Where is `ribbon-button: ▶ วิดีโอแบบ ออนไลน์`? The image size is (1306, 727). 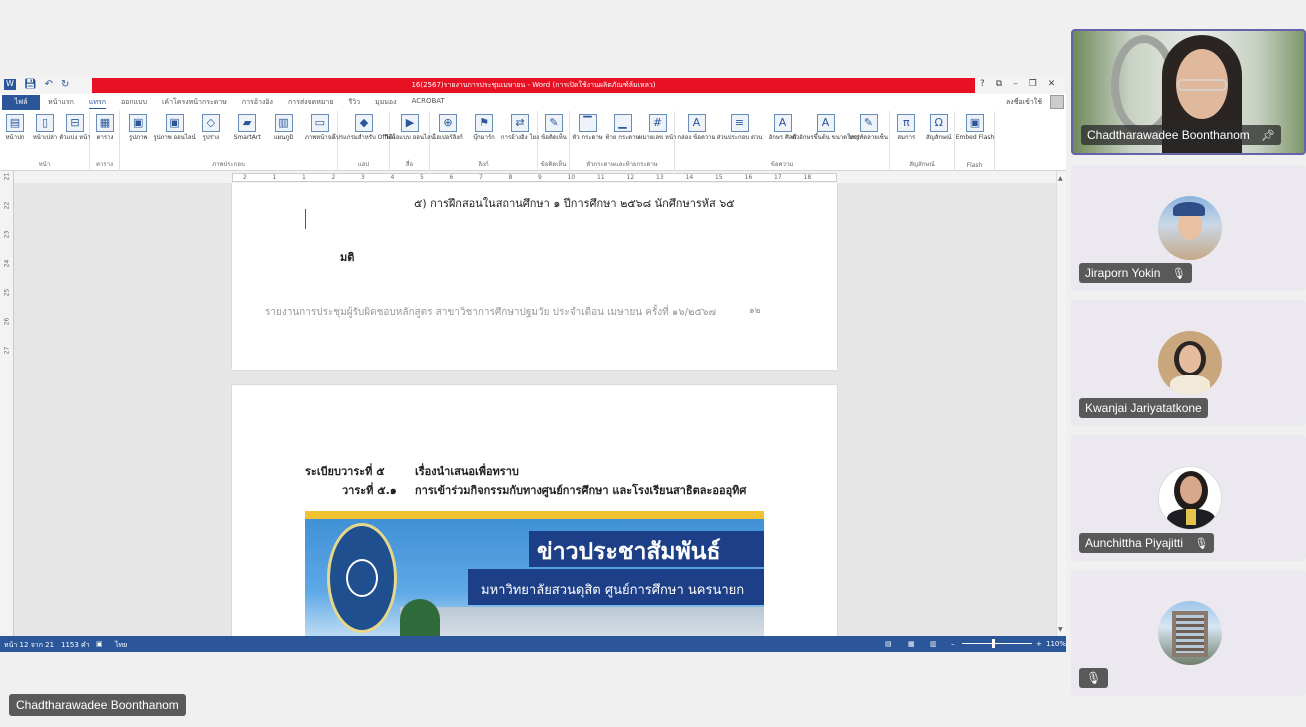
ribbon-button: ▶ วิดีโอแบบ ออนไลน์ is located at coordinates (410, 128).